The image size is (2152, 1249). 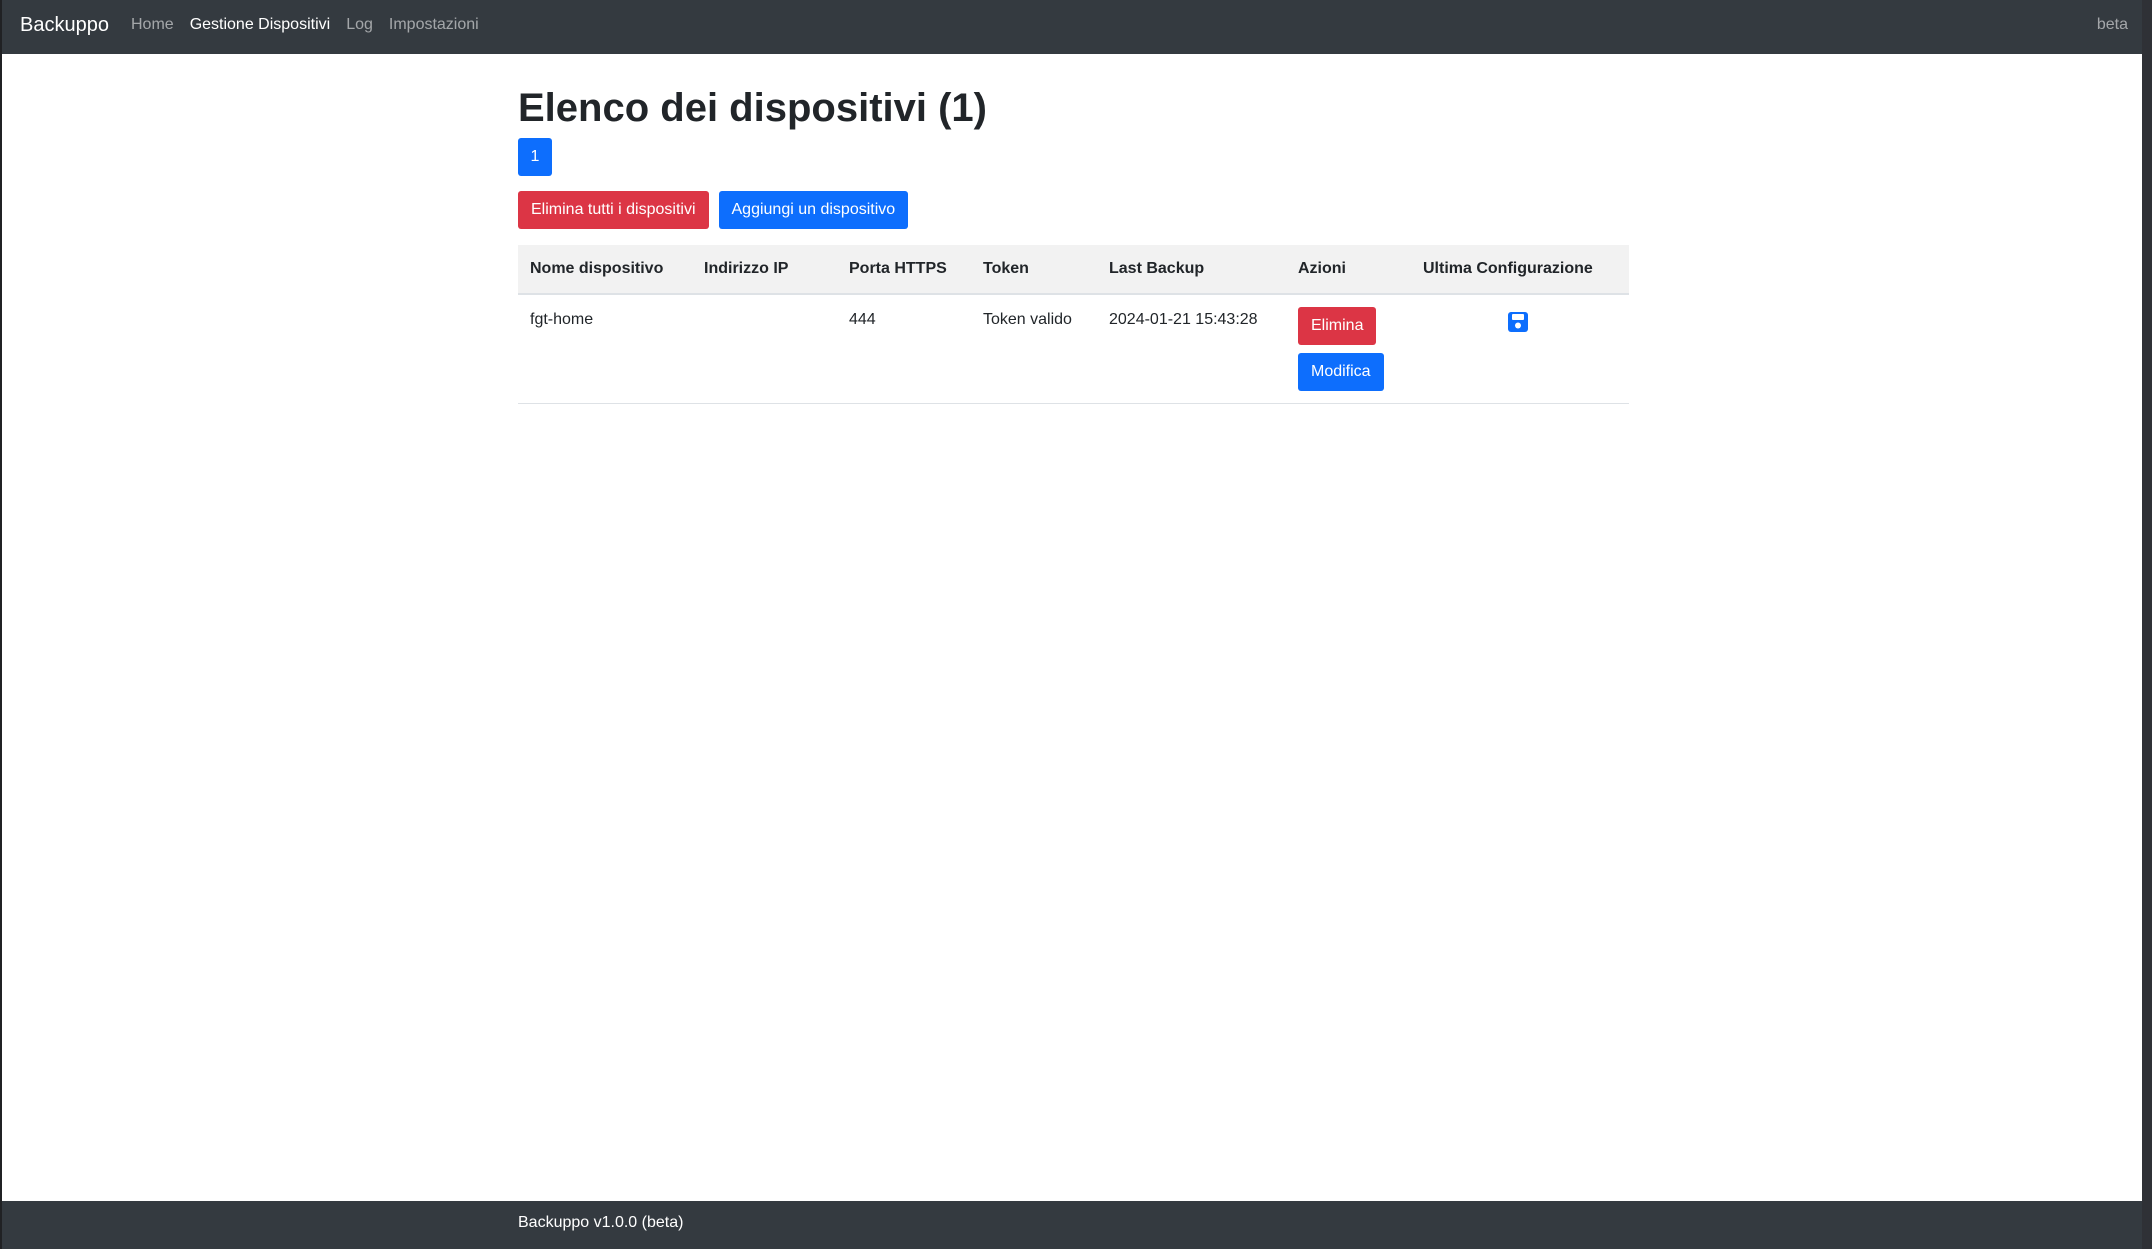 I want to click on delete-all-devices-button: Elimina tutti i dispositivi, so click(x=613, y=210).